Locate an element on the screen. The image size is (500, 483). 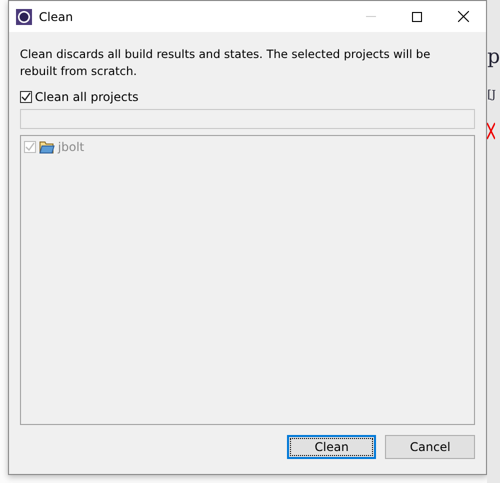
maximize-icon is located at coordinates (417, 17).